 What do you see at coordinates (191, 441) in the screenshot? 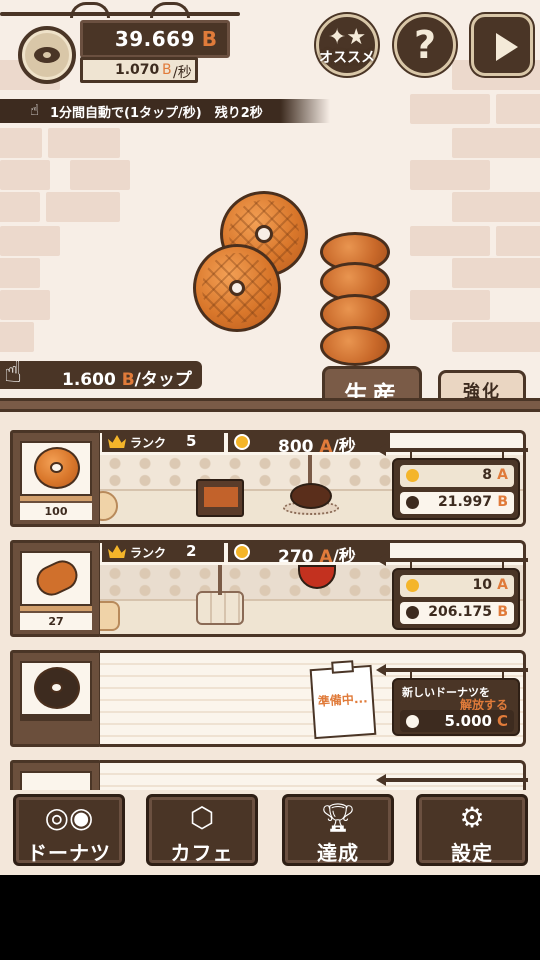
I see `rank-value: 5` at bounding box center [191, 441].